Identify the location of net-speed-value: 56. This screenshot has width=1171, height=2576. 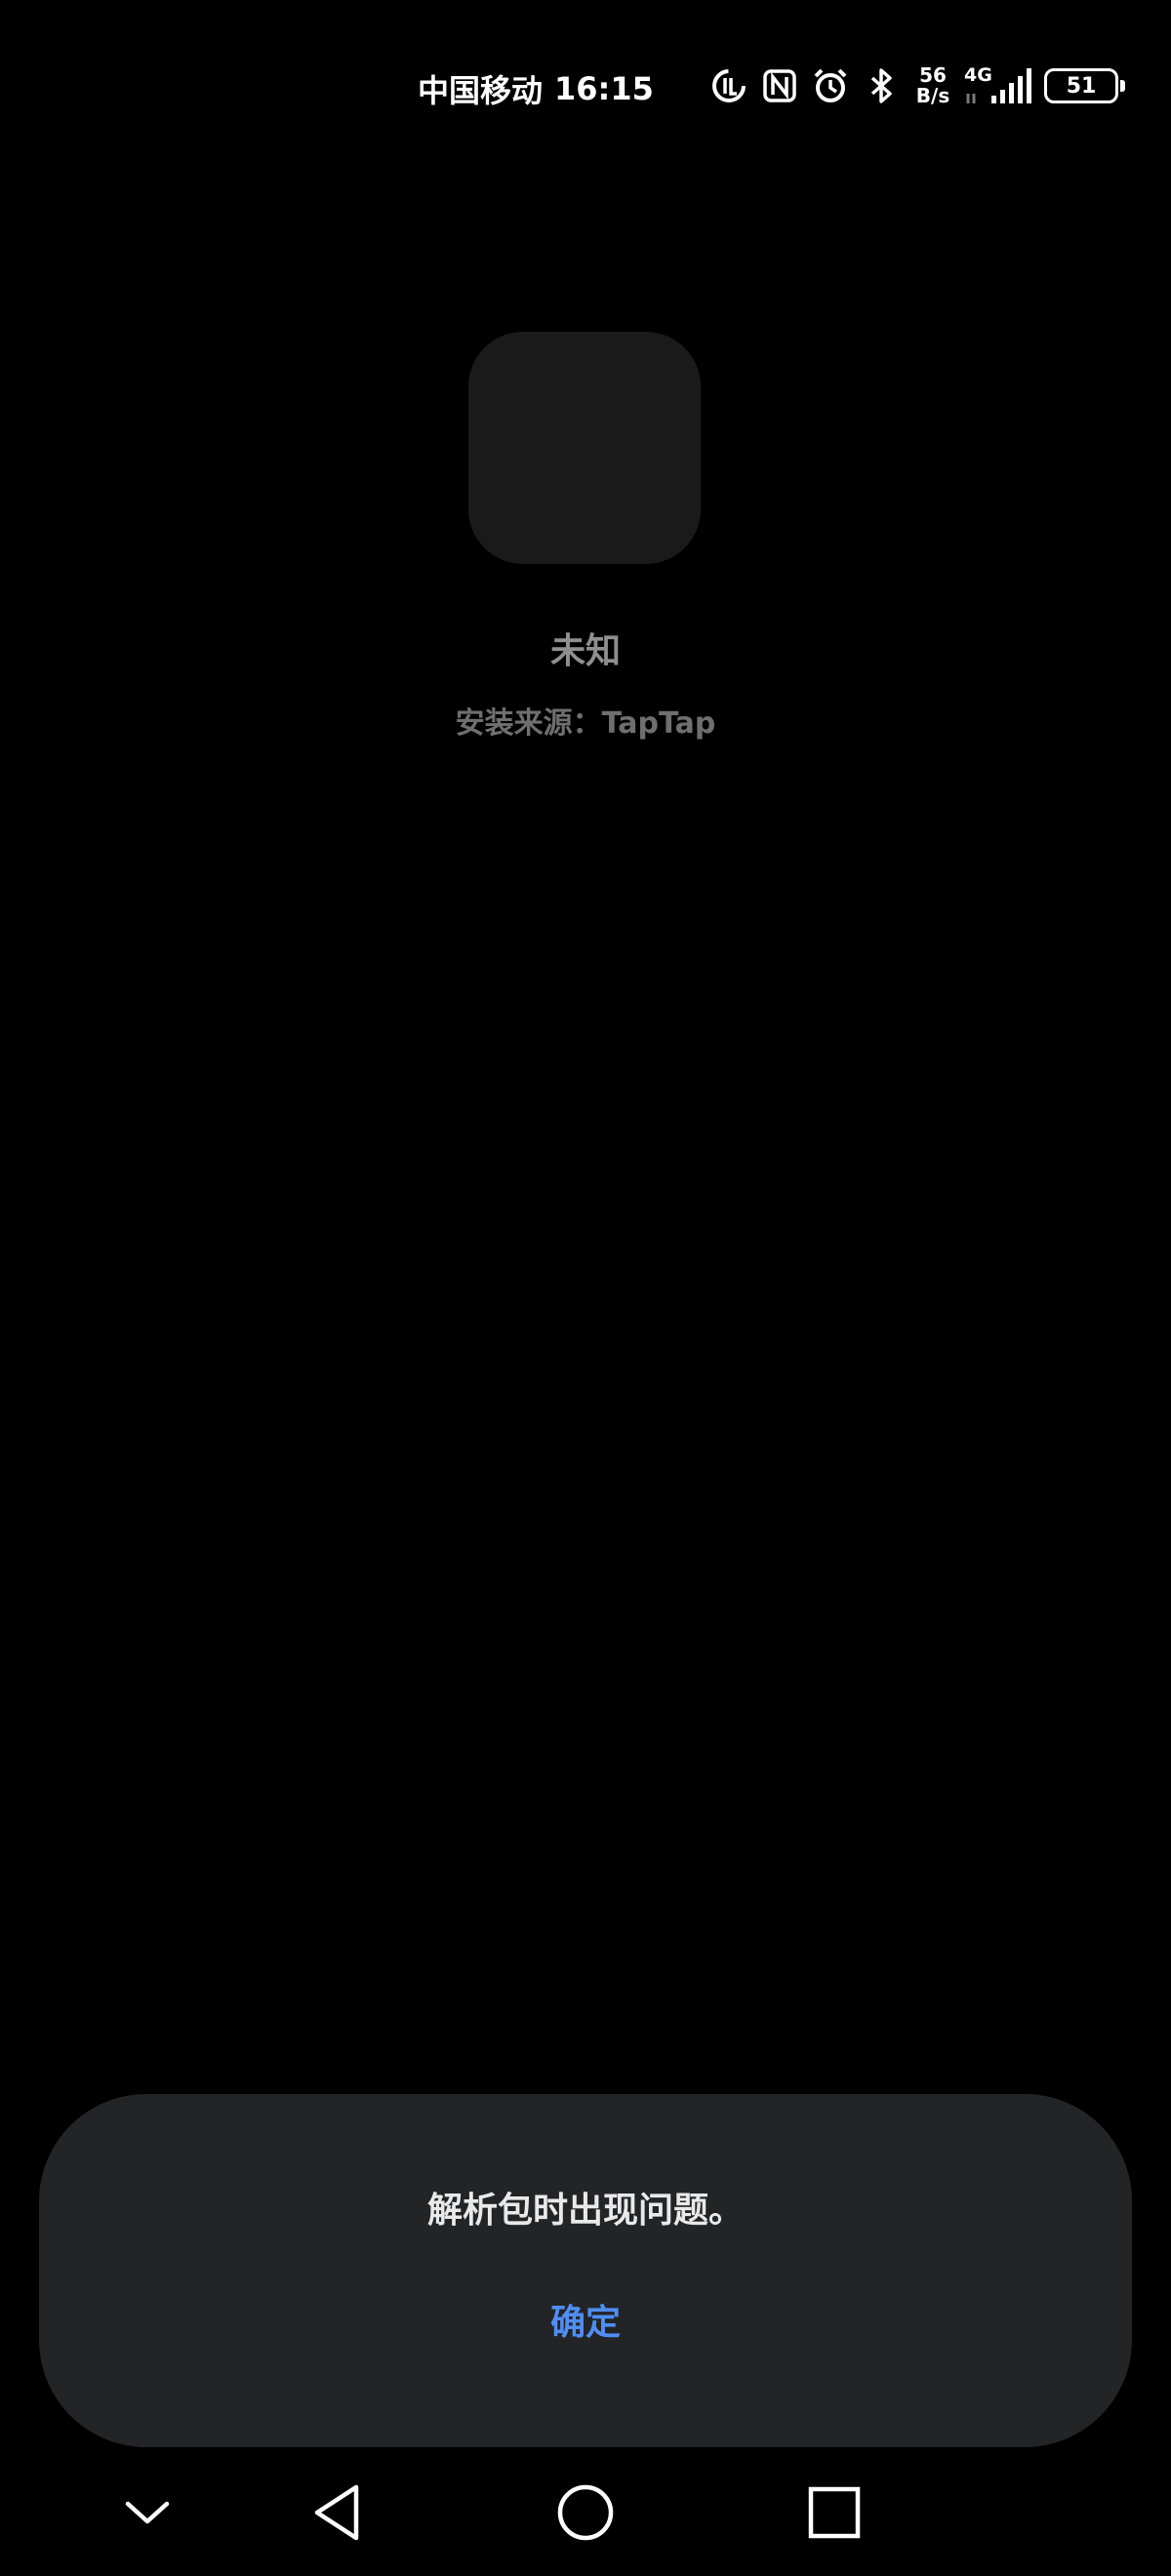
(933, 75).